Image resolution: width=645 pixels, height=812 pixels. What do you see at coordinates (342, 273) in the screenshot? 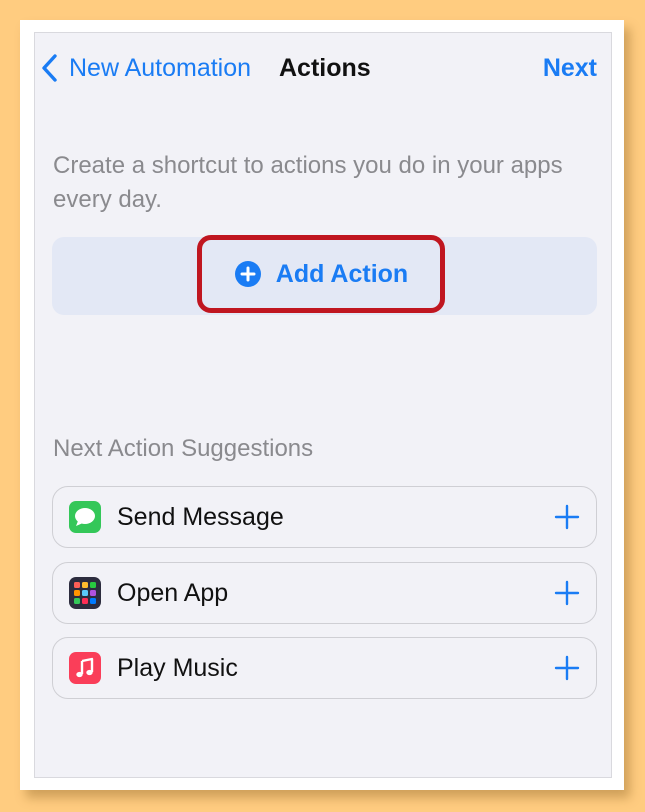
I see `add-action-label: Add Action` at bounding box center [342, 273].